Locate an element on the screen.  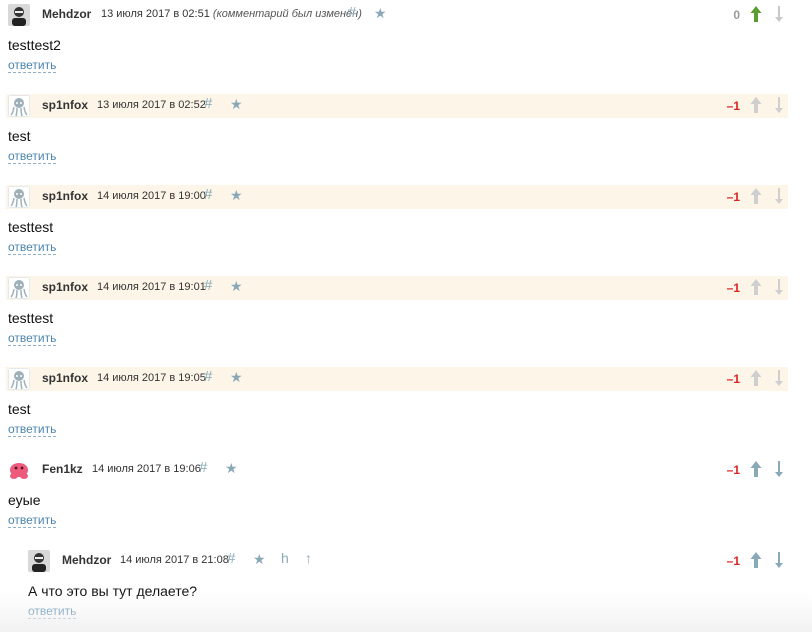
comment-header: sp1nfox 14 июля 2017 в 19:00 # ★ –1 is located at coordinates (397, 197).